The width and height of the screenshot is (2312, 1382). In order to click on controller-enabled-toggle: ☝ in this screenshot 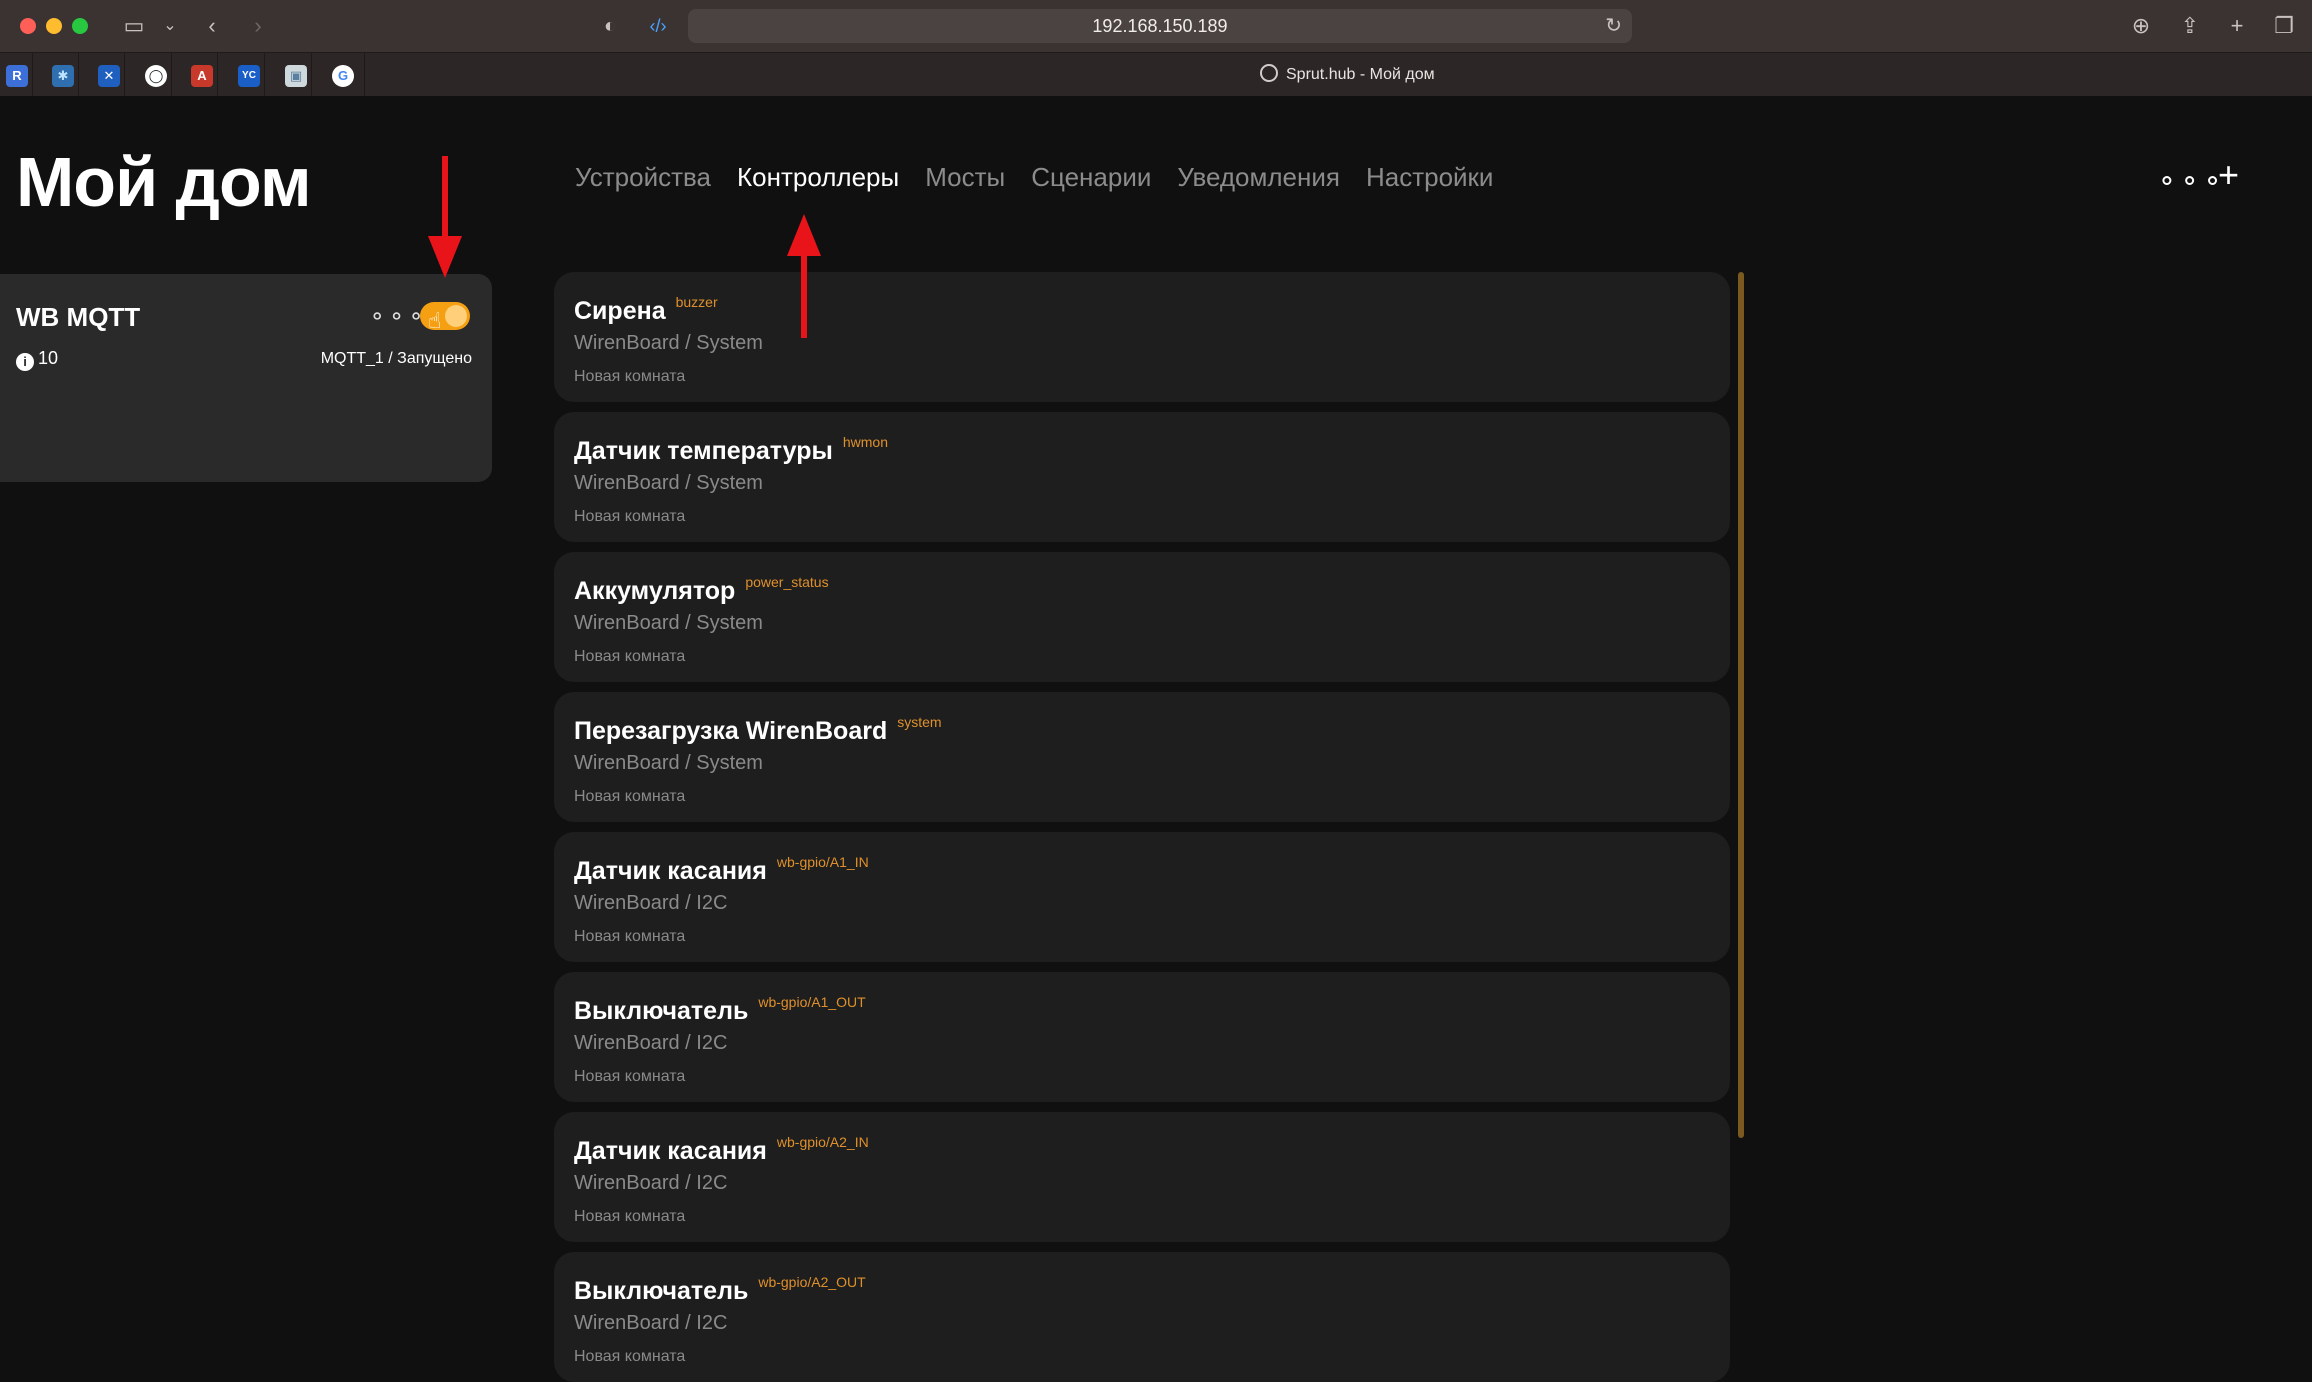, I will do `click(445, 317)`.